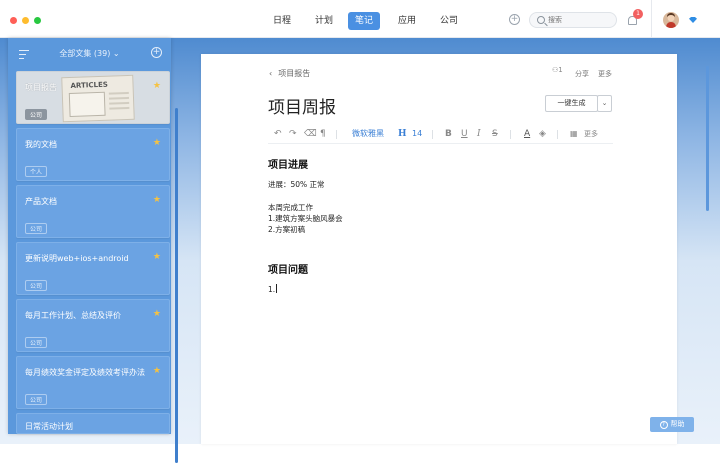  What do you see at coordinates (479, 134) in the screenshot?
I see `italic-icon: I` at bounding box center [479, 134].